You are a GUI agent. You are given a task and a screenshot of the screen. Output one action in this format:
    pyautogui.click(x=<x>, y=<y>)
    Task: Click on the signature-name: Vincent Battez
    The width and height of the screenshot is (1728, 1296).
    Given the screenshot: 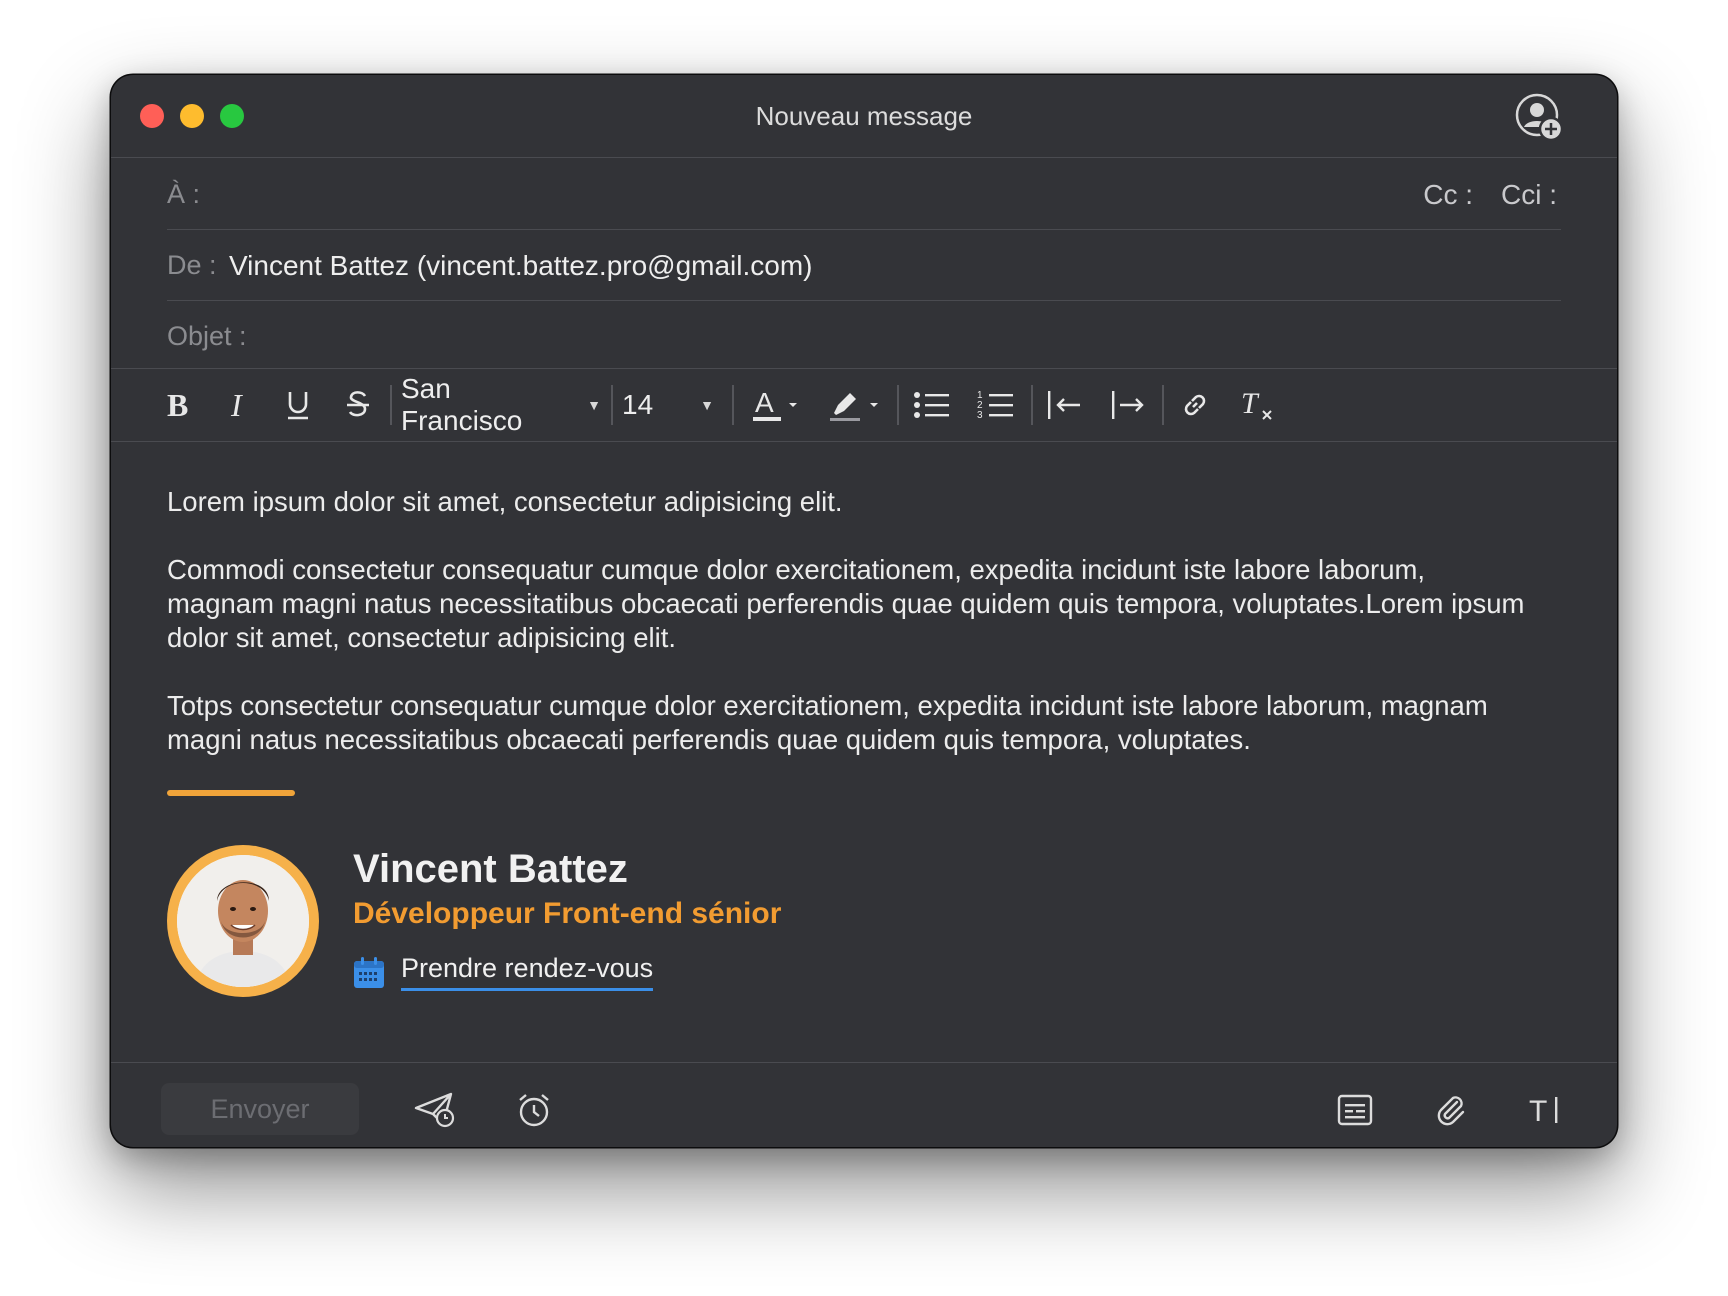 What is the action you would take?
    pyautogui.click(x=490, y=869)
    